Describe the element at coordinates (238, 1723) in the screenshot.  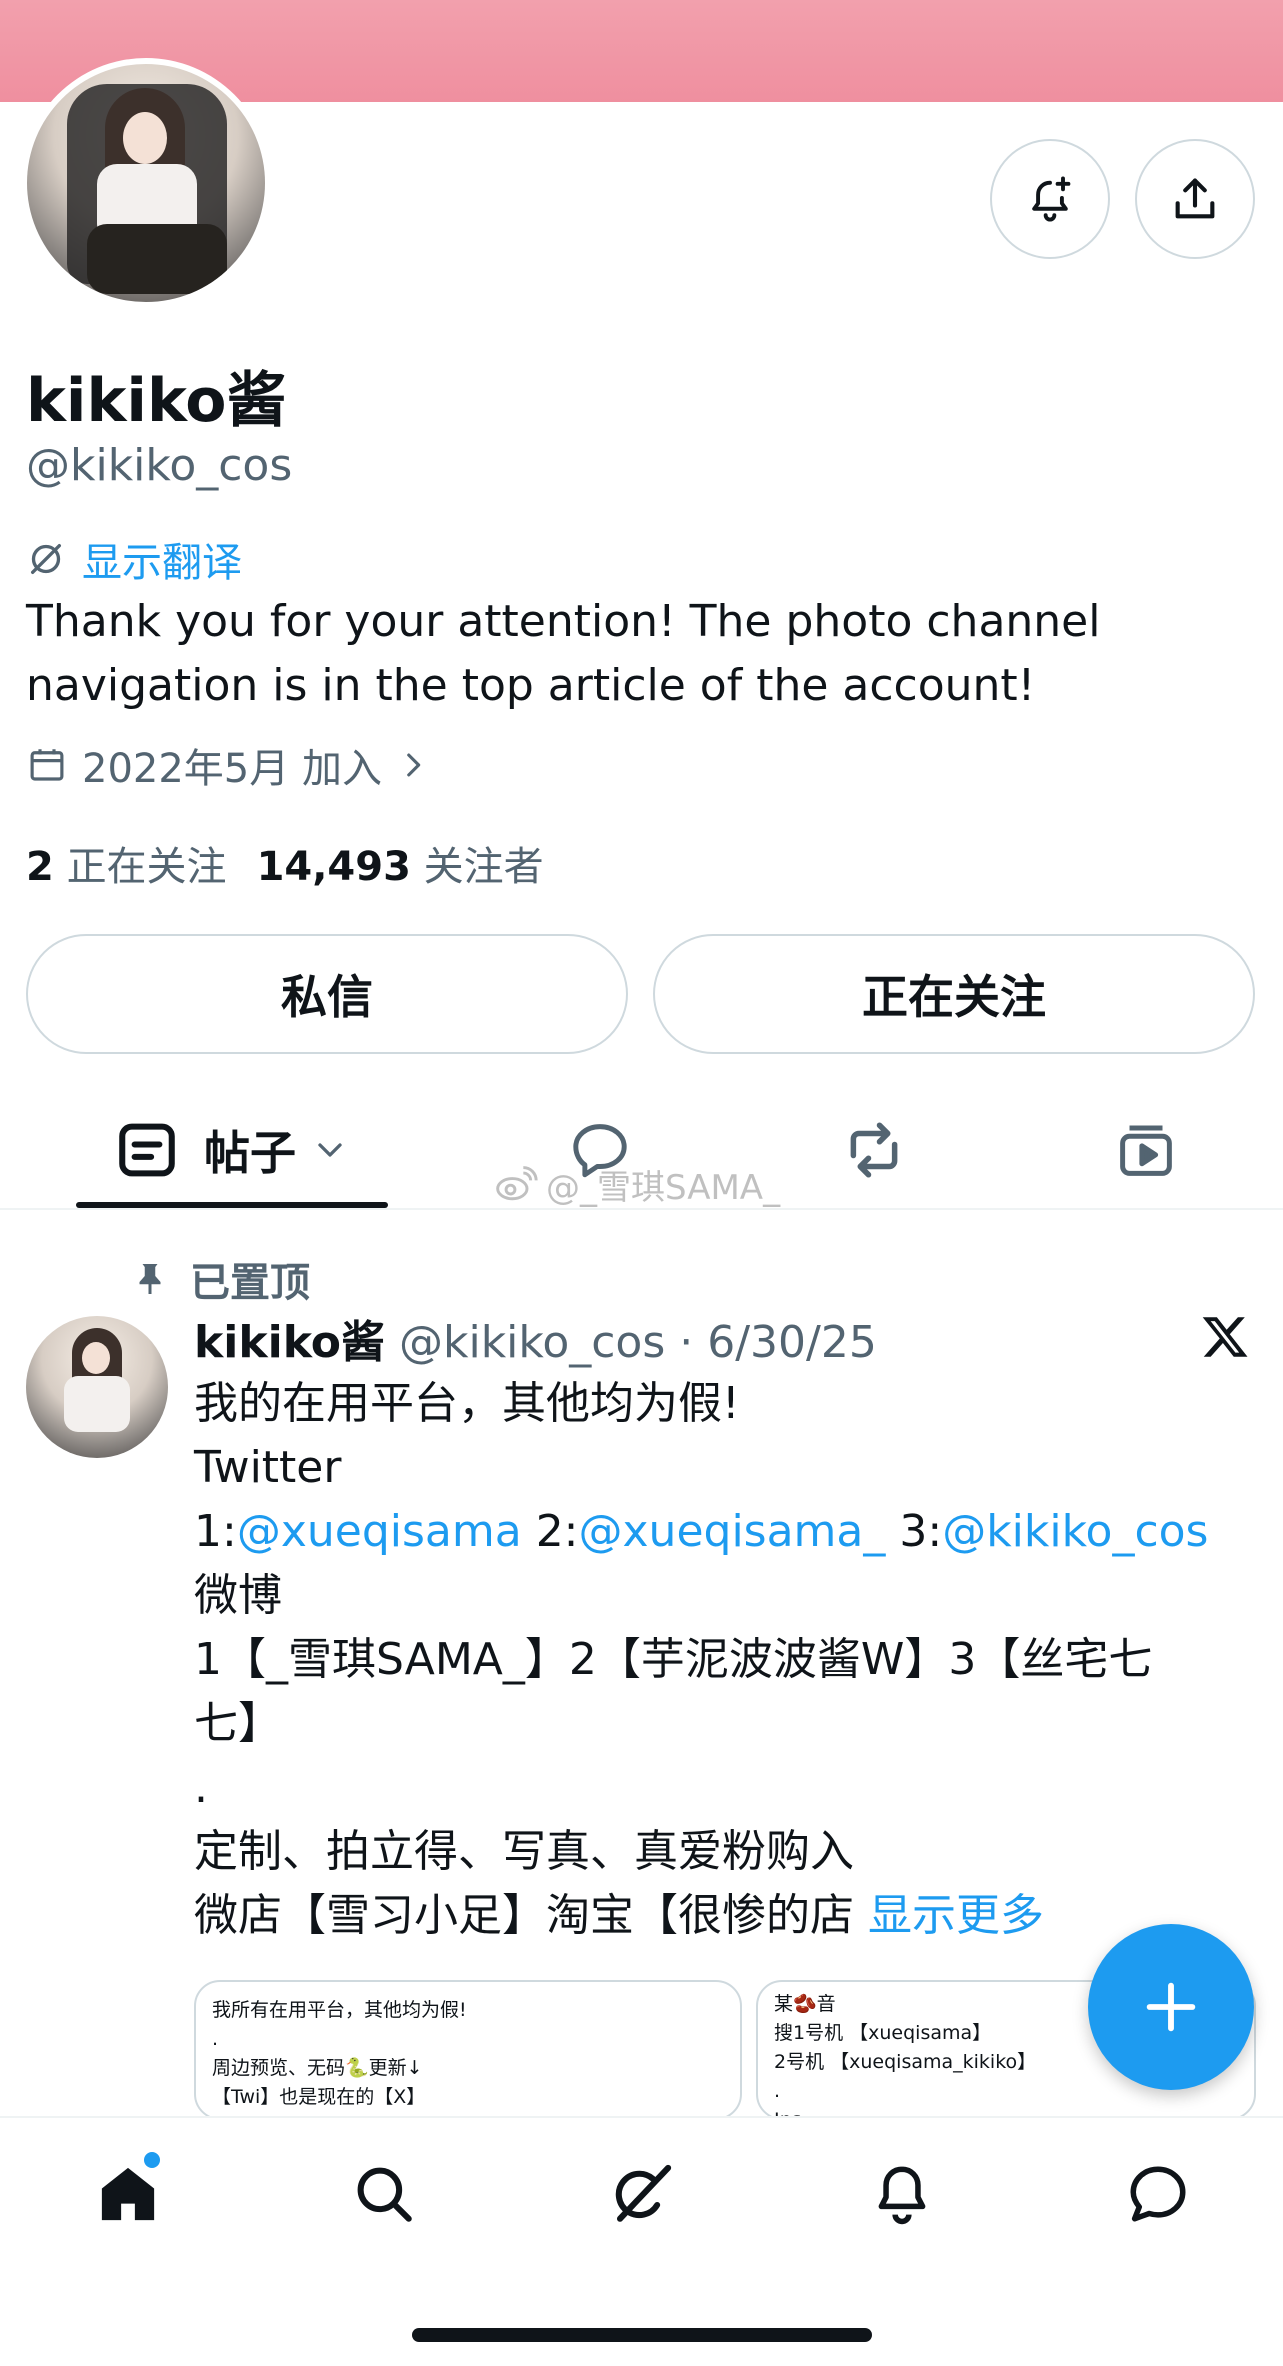
I see `post-line: 七】` at that location.